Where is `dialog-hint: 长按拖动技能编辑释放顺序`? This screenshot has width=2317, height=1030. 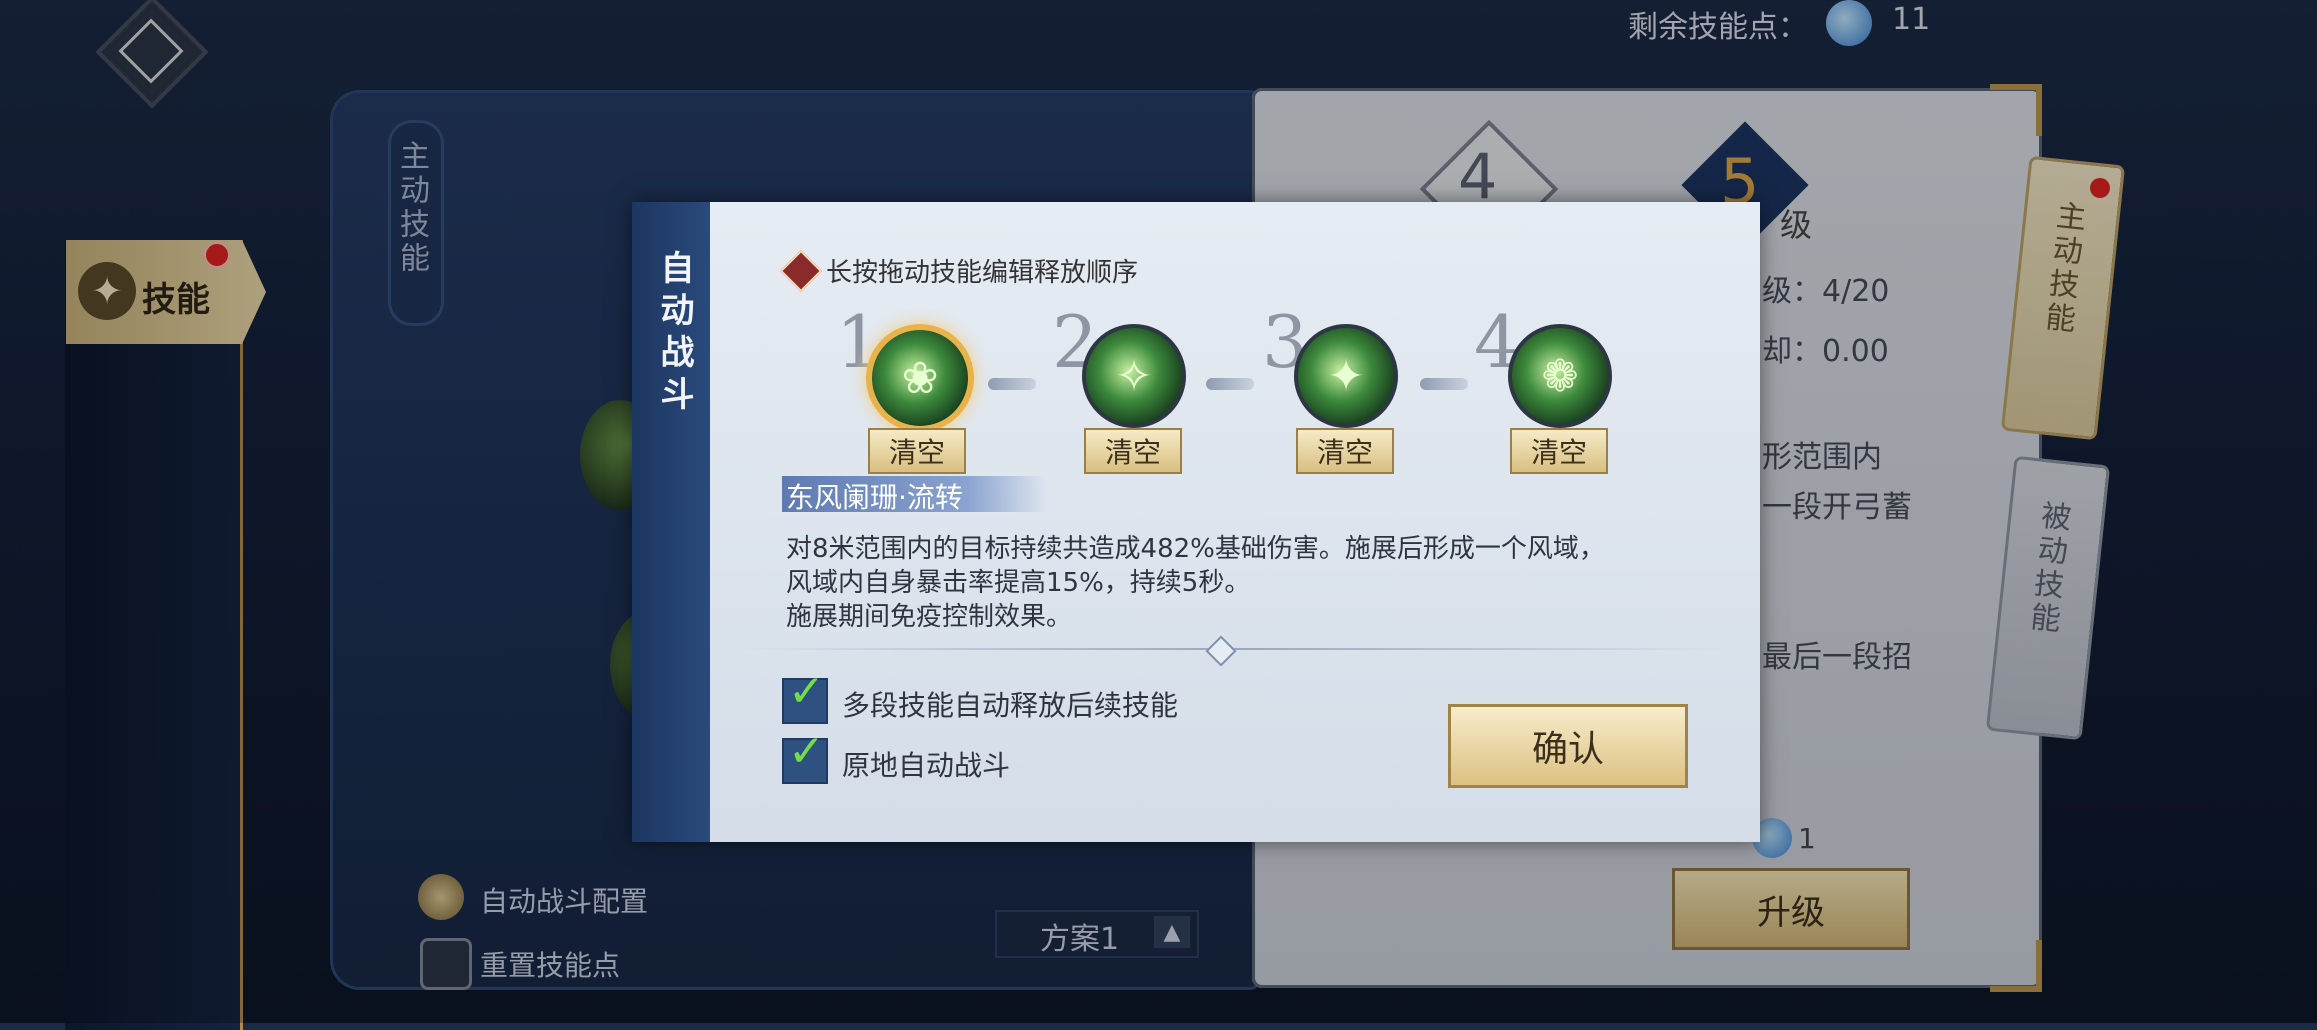 dialog-hint: 长按拖动技能编辑释放顺序 is located at coordinates (982, 273).